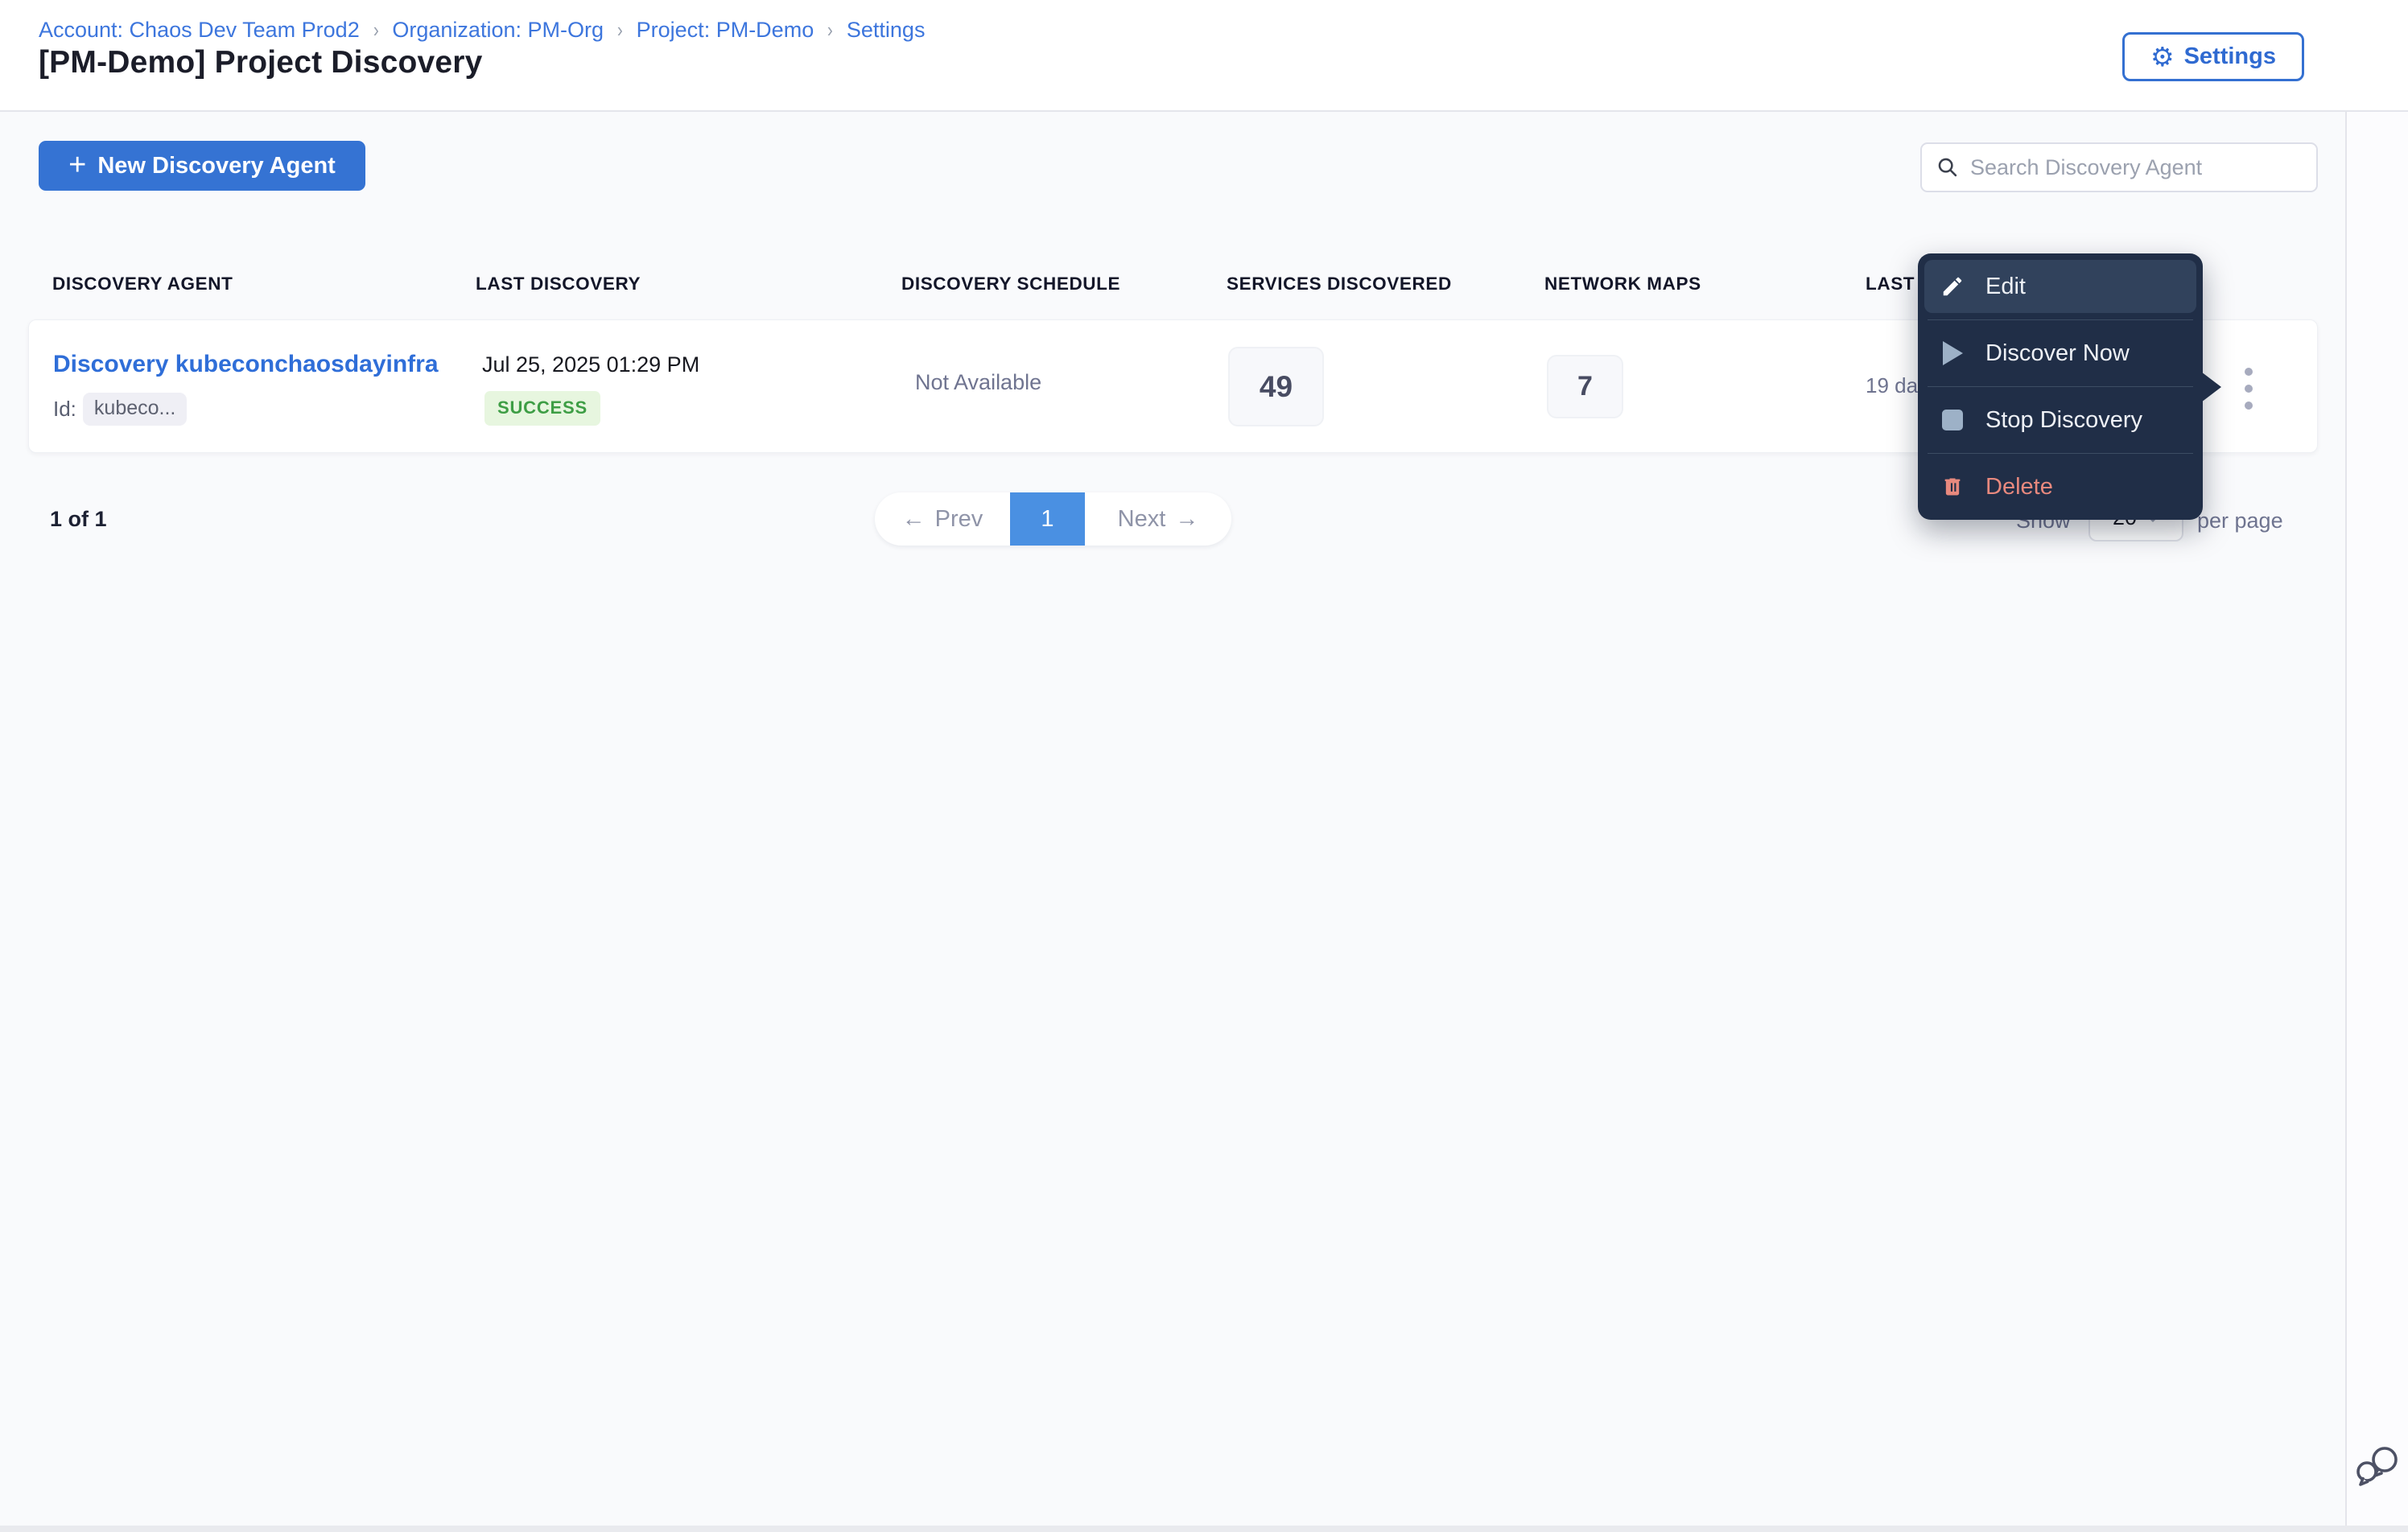 Image resolution: width=2408 pixels, height=1532 pixels. I want to click on row-actions-menu: Edit Discover Now Stop Discovery Delete, so click(2060, 386).